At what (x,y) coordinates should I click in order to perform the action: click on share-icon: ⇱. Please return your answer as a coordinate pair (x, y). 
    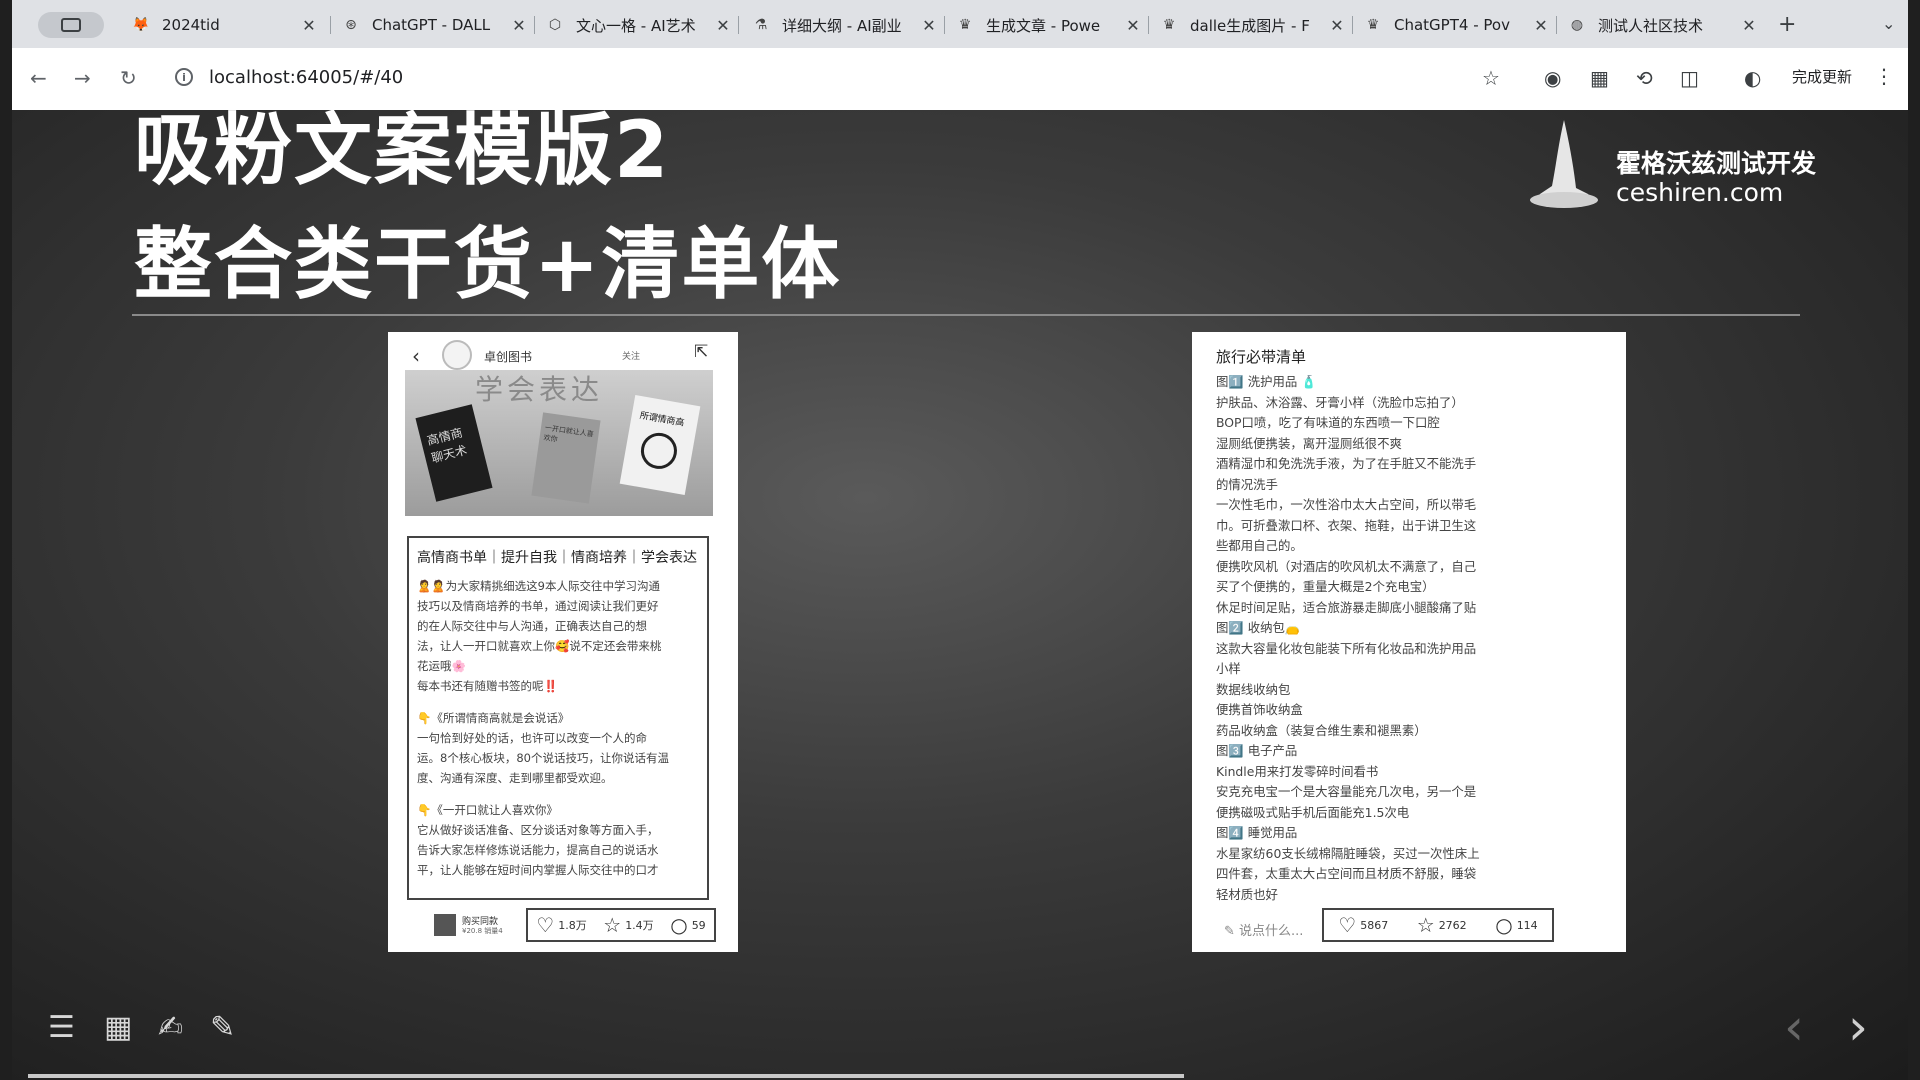
    Looking at the image, I should click on (701, 352).